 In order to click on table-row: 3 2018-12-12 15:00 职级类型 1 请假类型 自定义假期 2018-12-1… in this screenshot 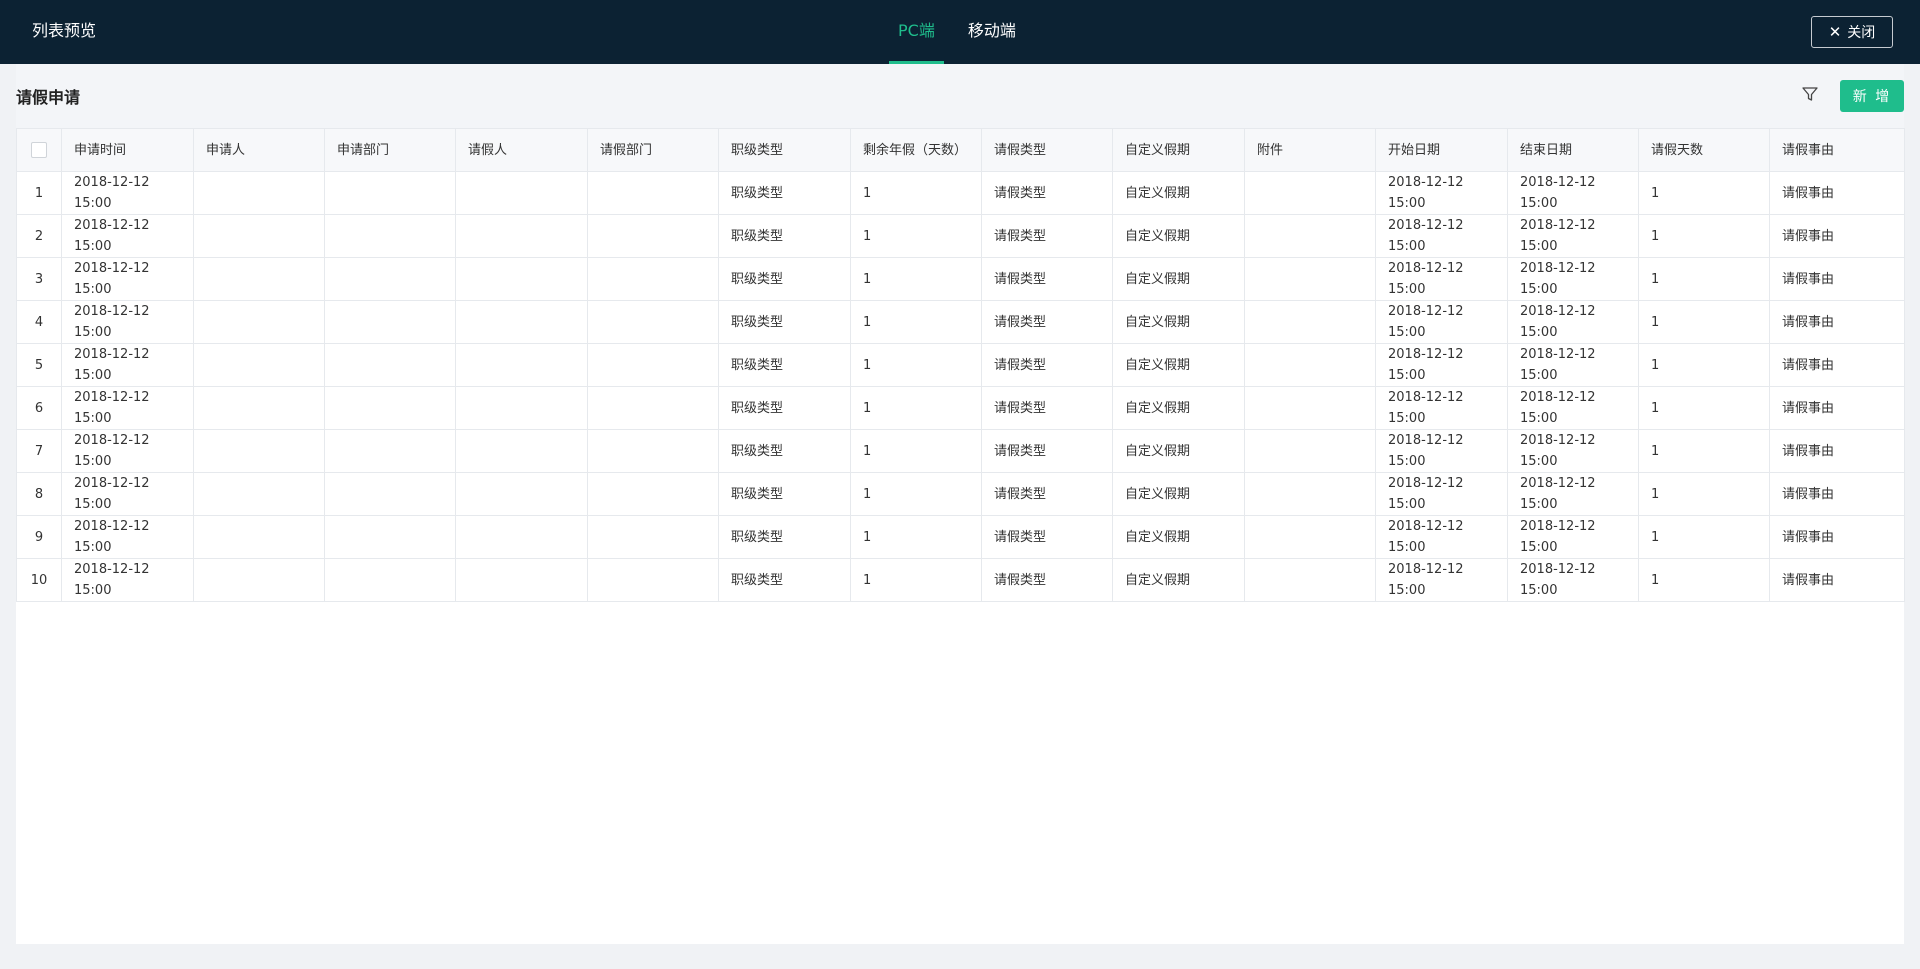, I will do `click(960, 279)`.